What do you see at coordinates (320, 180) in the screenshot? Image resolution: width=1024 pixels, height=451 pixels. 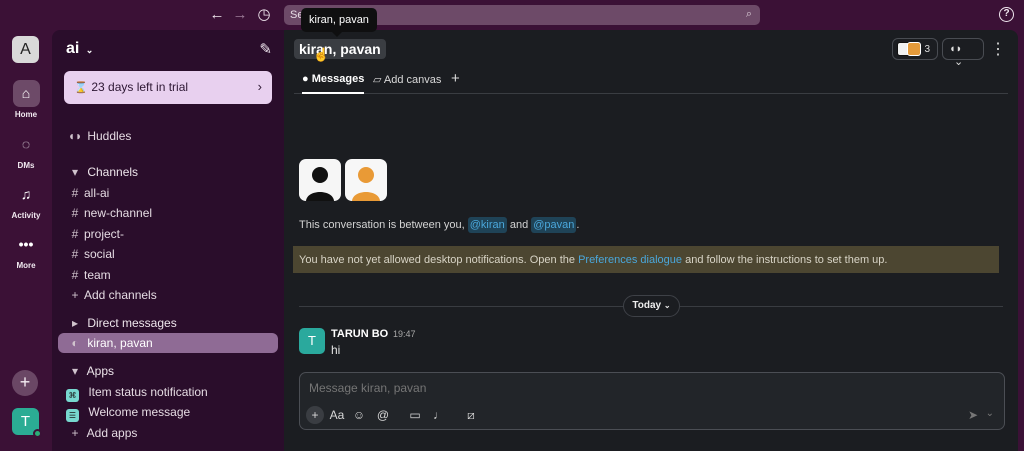 I see `participant-avatar-kiran` at bounding box center [320, 180].